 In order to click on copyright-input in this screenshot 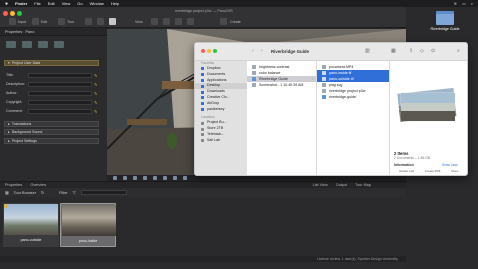, I will do `click(60, 102)`.